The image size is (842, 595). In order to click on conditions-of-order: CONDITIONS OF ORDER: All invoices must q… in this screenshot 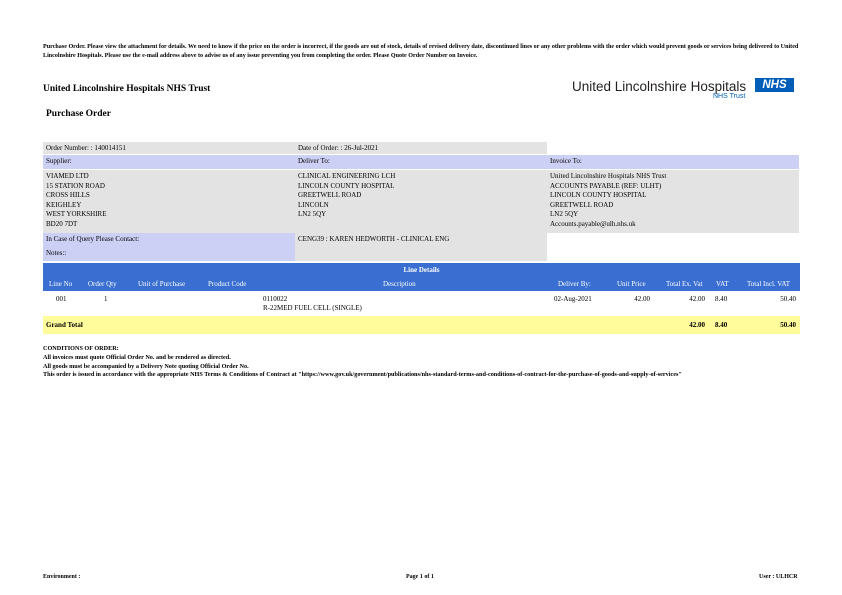, I will do `click(423, 362)`.